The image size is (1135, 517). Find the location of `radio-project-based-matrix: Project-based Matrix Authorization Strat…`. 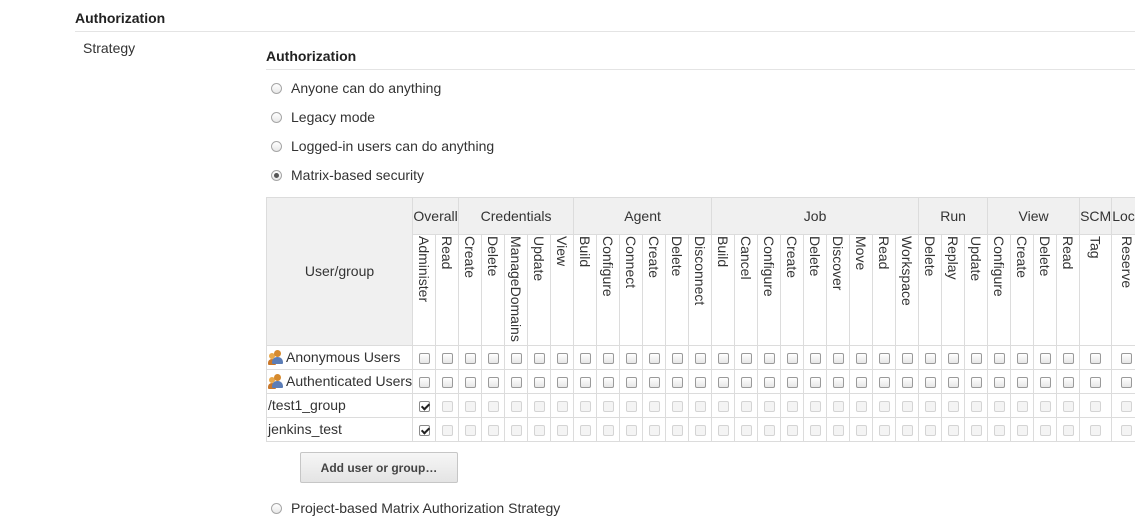

radio-project-based-matrix: Project-based Matrix Authorization Strat… is located at coordinates (415, 508).